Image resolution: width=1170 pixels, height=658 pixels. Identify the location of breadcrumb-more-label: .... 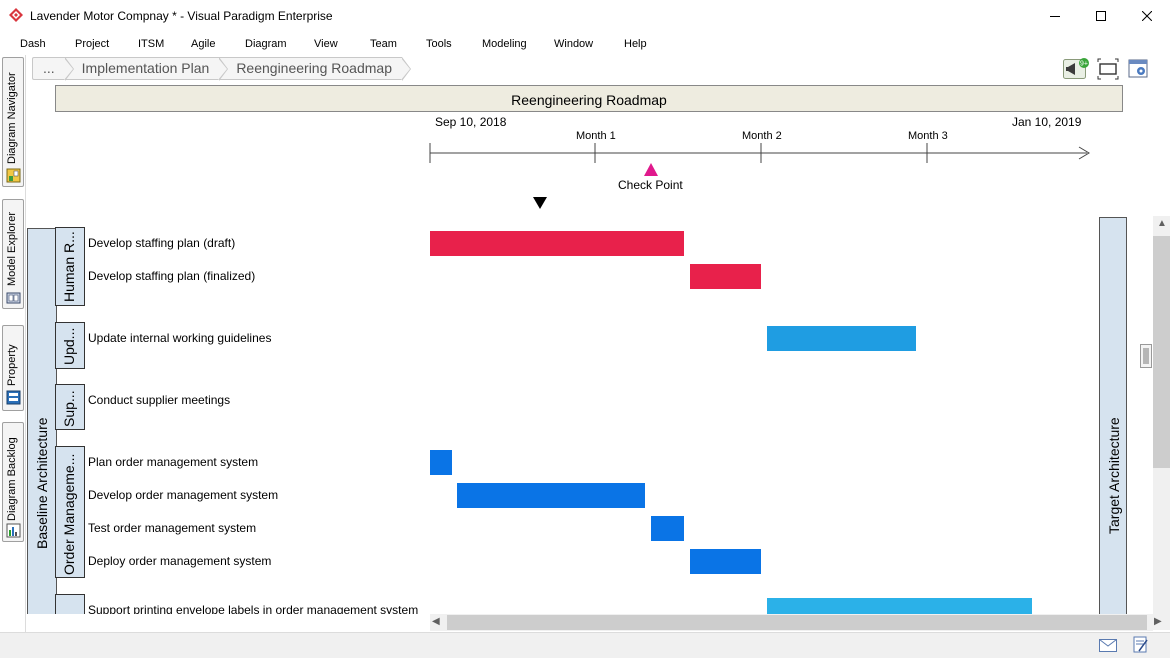
(49, 68).